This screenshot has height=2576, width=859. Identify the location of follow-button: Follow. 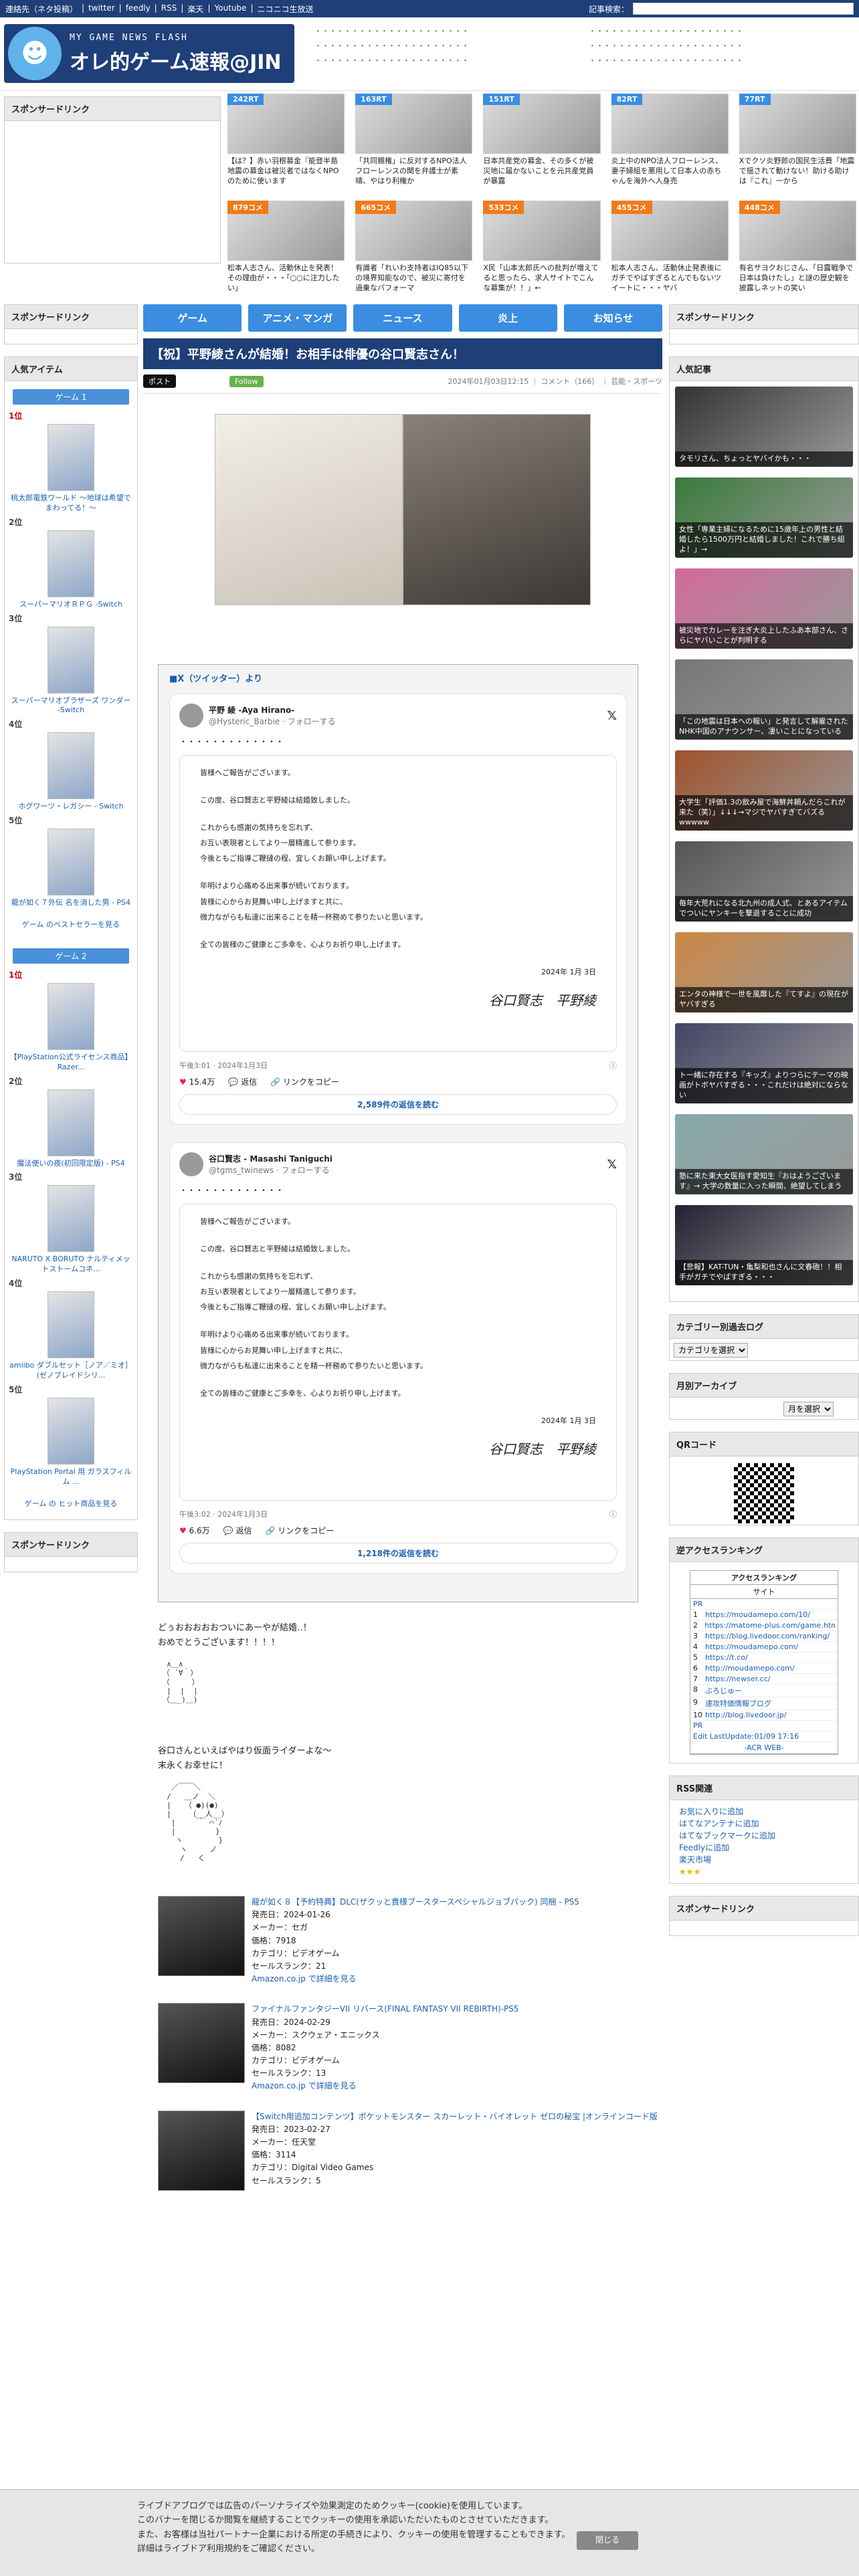
(247, 381).